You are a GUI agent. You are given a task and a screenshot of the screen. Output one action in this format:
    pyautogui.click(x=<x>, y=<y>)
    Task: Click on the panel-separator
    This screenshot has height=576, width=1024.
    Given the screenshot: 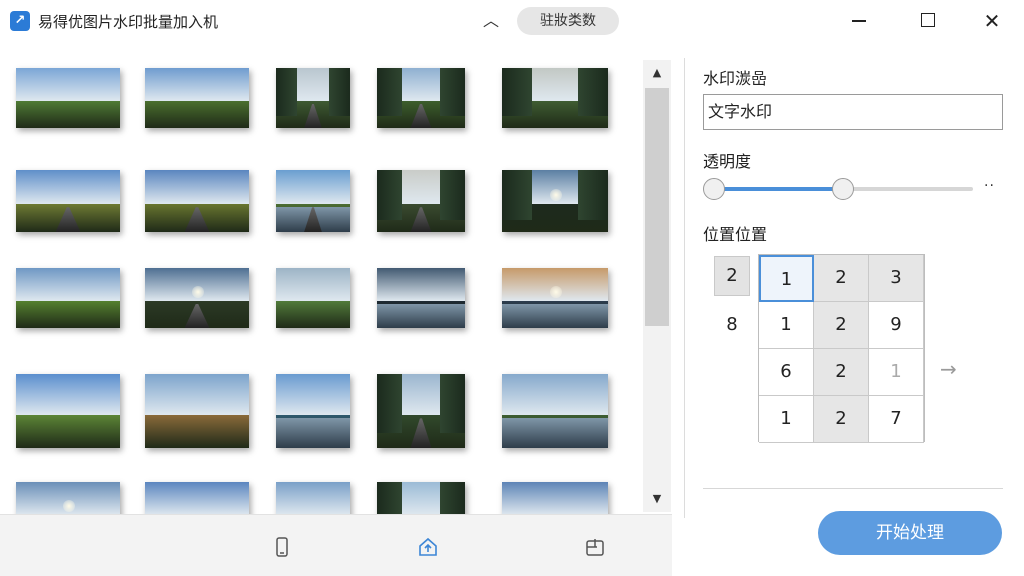 What is the action you would take?
    pyautogui.click(x=853, y=488)
    